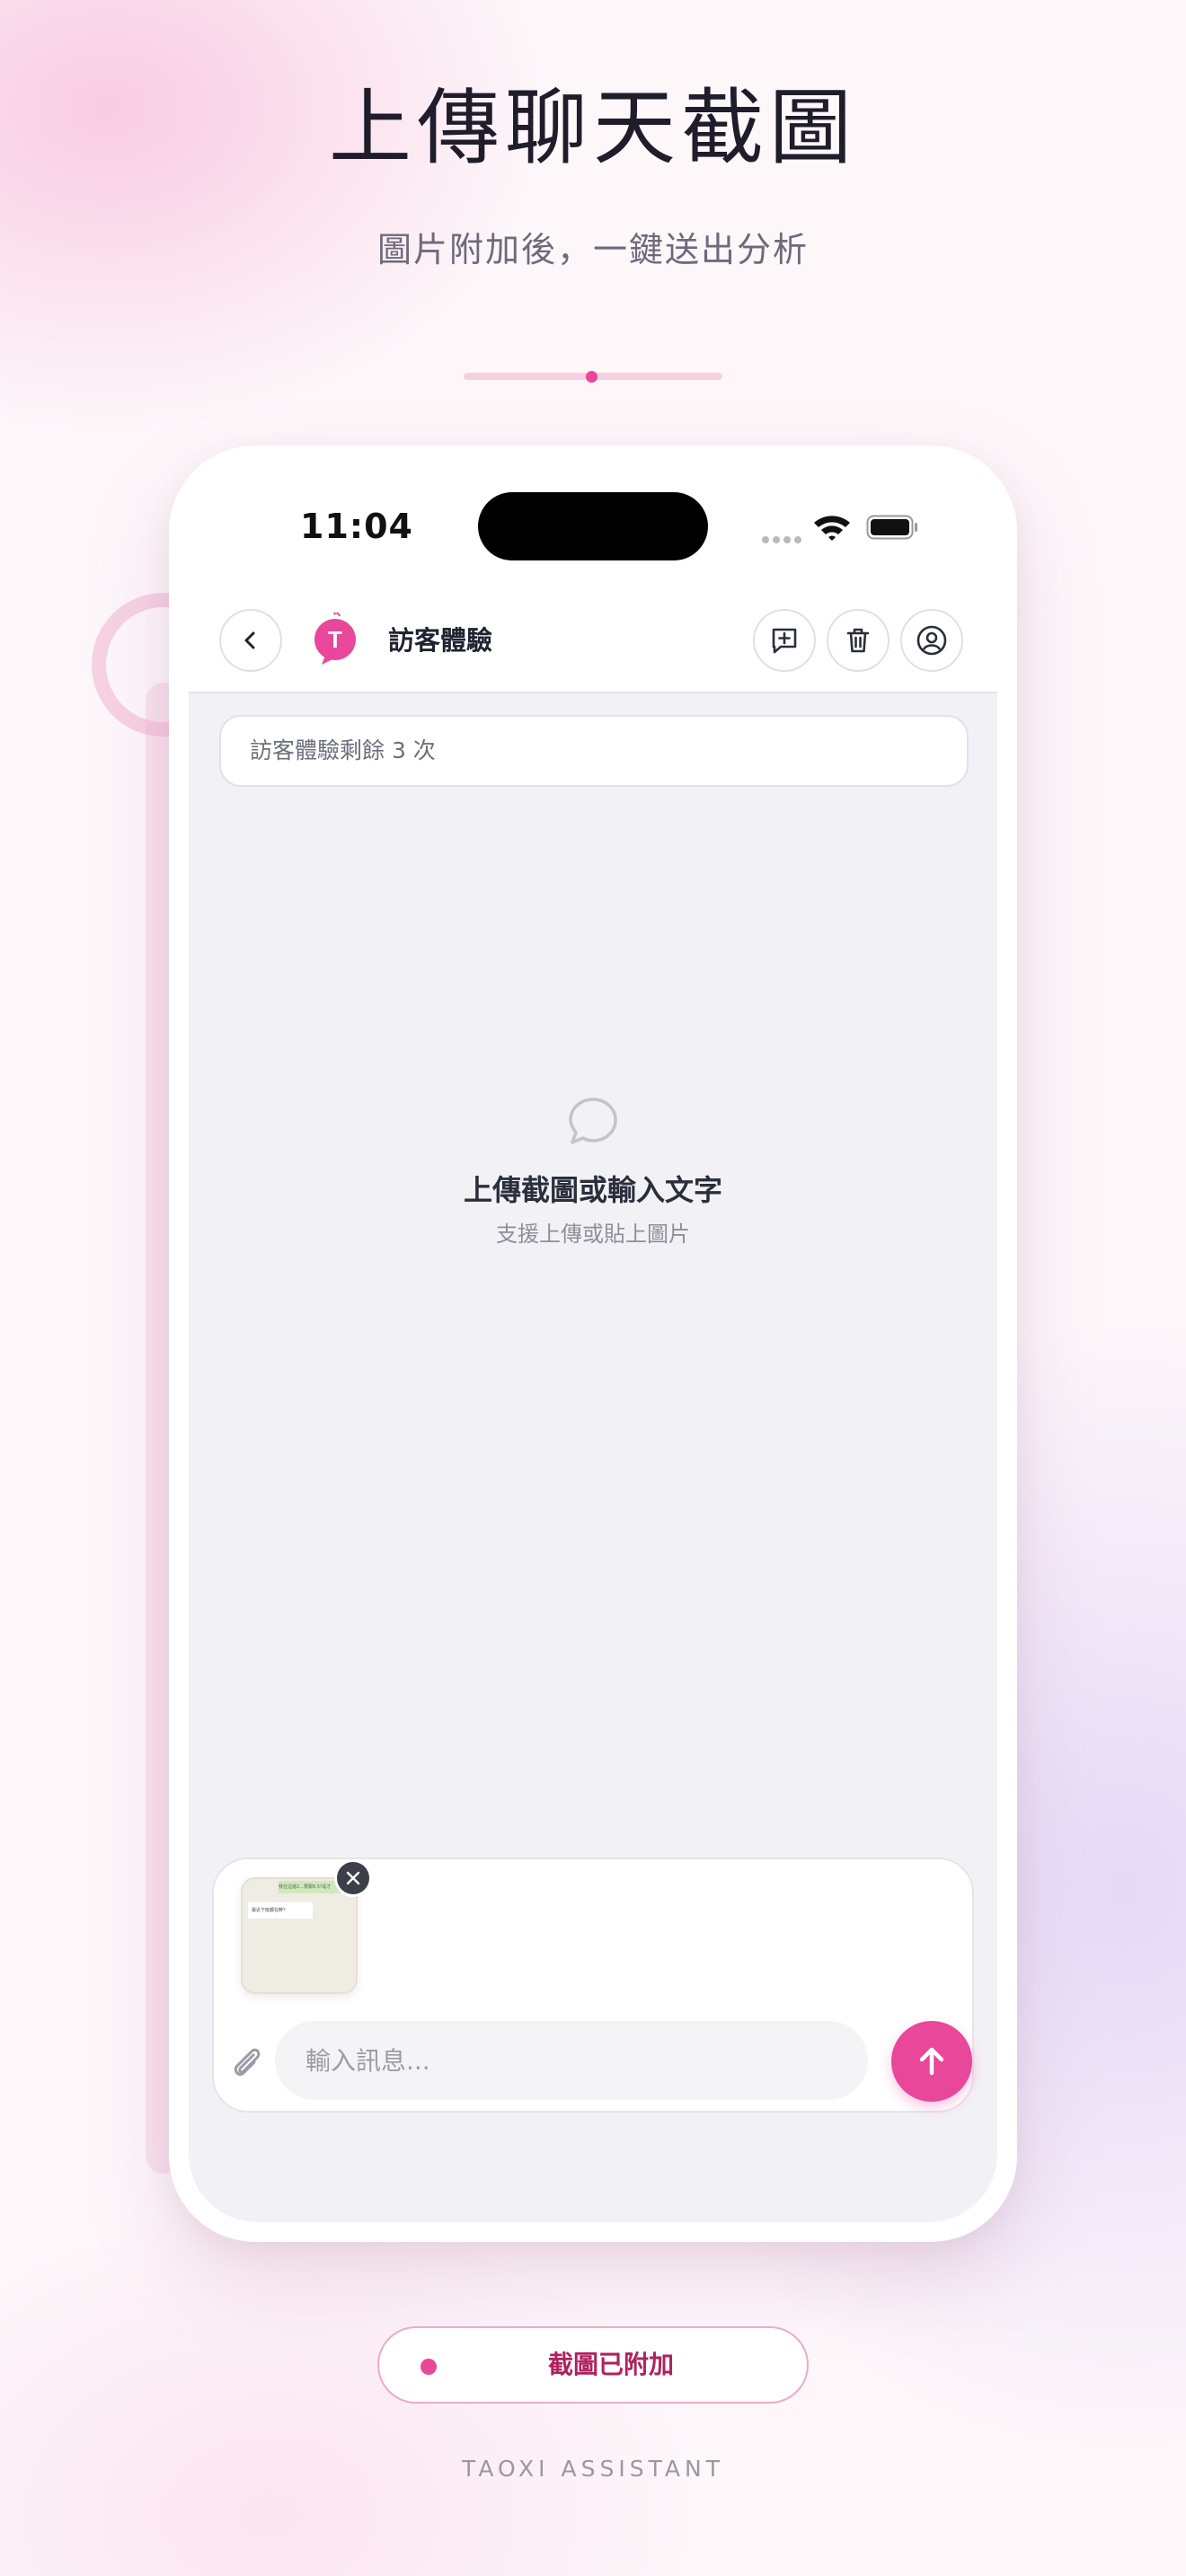 This screenshot has height=2576, width=1186. I want to click on empty-state-title: 上傳截圖或輸入文字, so click(592, 1190).